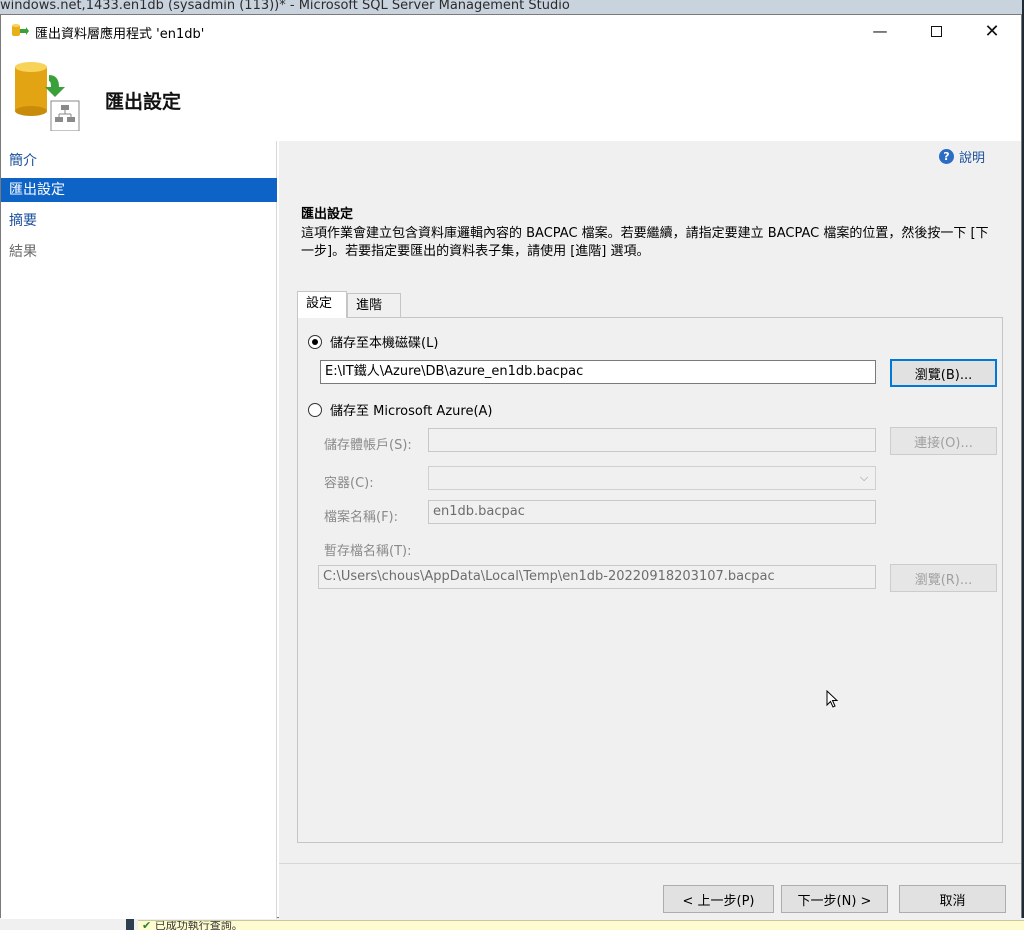 The width and height of the screenshot is (1024, 930). Describe the element at coordinates (23, 252) in the screenshot. I see `sidebar-item-results: 結果` at that location.